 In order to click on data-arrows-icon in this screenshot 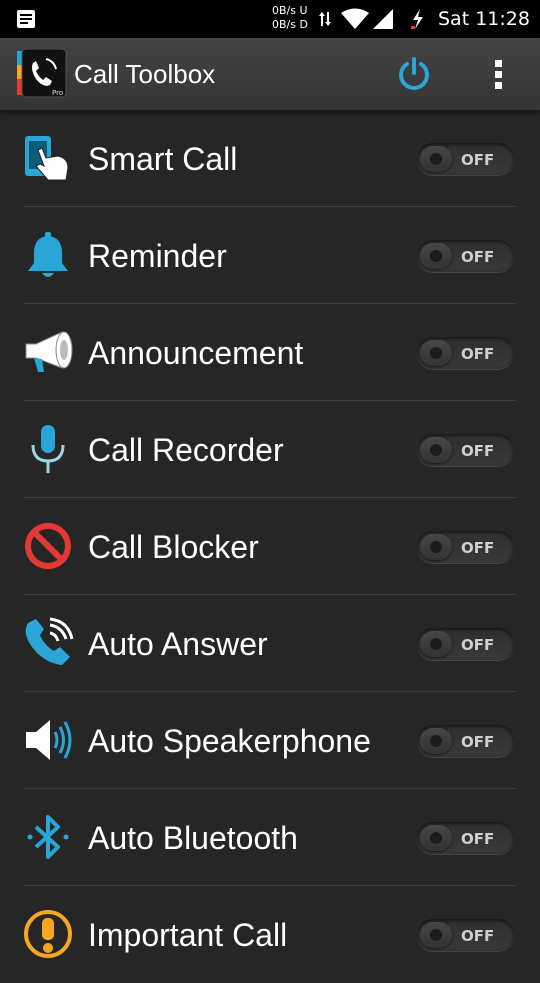, I will do `click(325, 19)`.